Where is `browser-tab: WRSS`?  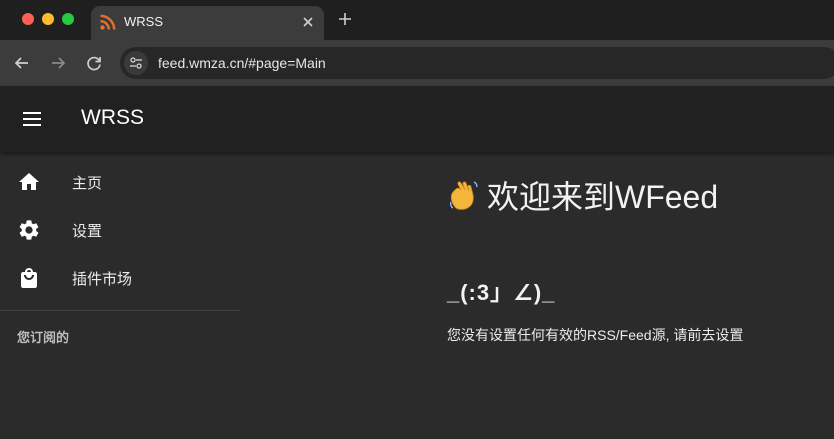
browser-tab: WRSS is located at coordinates (207, 23).